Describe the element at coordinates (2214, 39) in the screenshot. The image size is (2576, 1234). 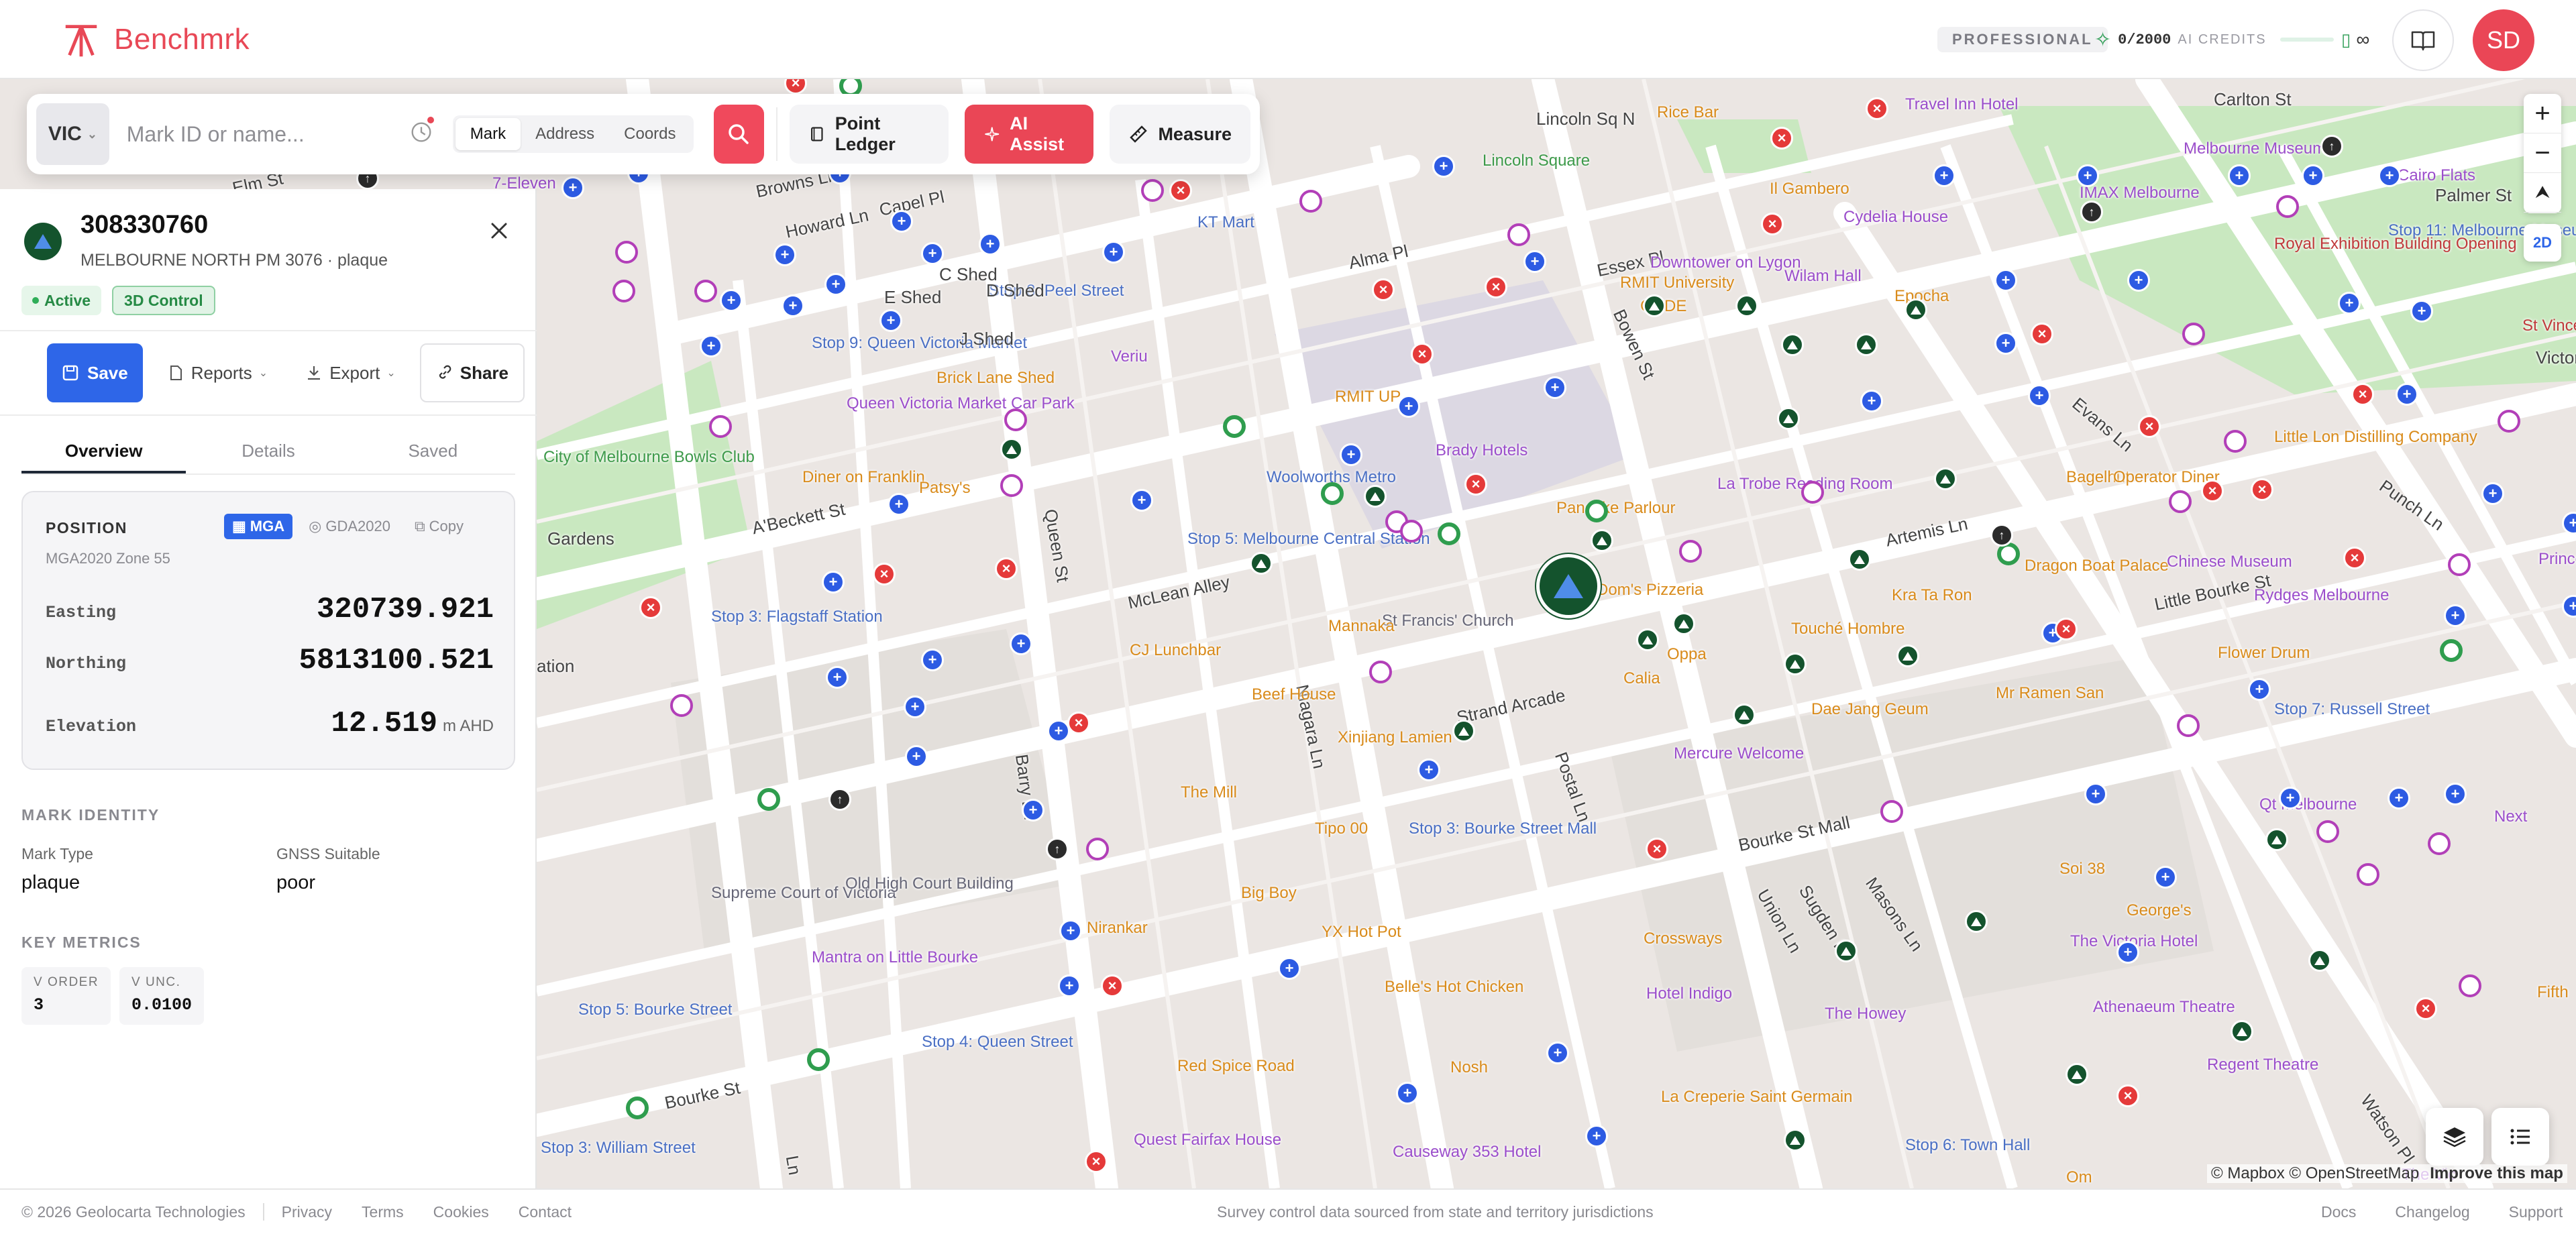
I see `ai-credits-indicator: ✧ 0/2000 AI CREDITS` at that location.